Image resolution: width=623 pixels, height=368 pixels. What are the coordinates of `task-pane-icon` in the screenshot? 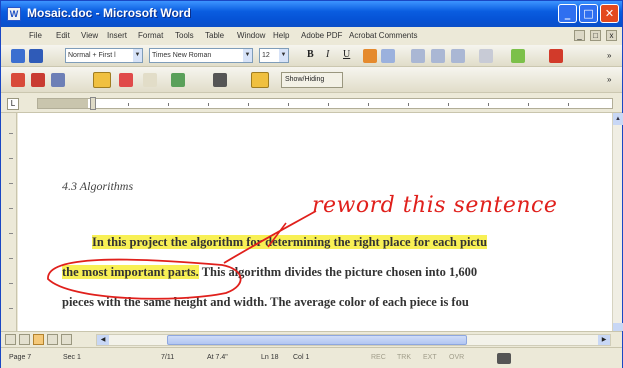 It's located at (18, 56).